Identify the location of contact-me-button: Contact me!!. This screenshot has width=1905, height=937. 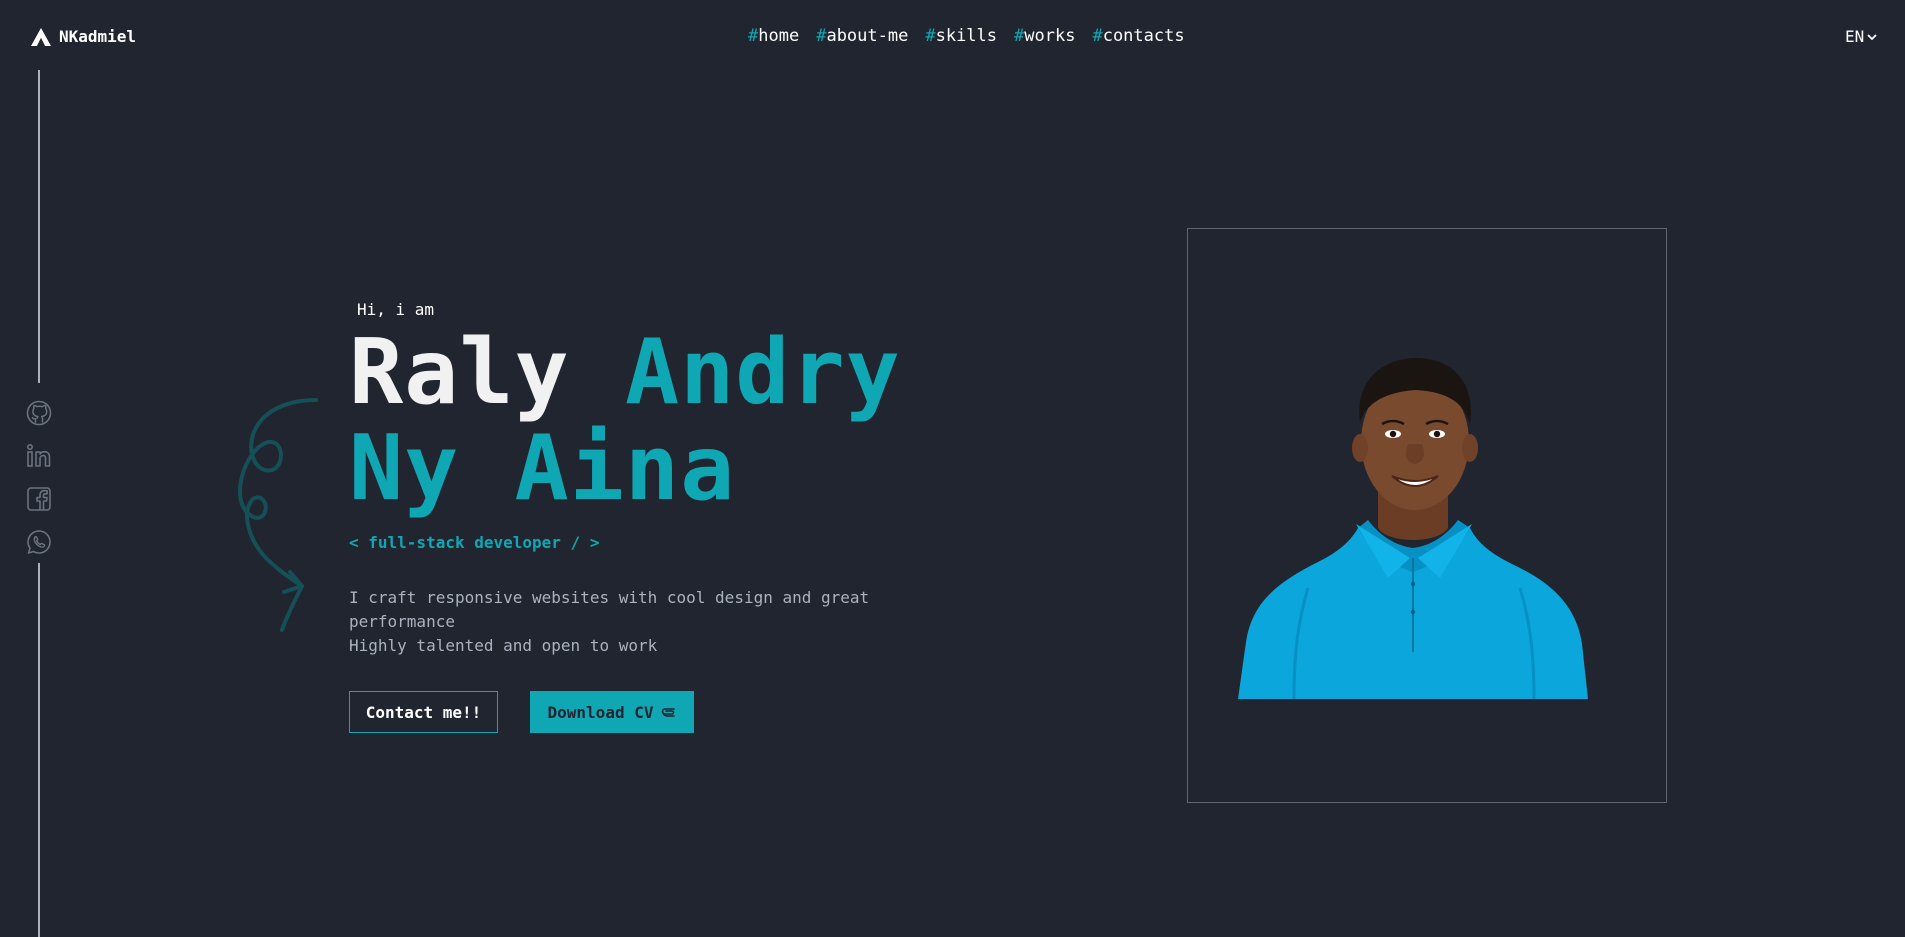
(423, 712).